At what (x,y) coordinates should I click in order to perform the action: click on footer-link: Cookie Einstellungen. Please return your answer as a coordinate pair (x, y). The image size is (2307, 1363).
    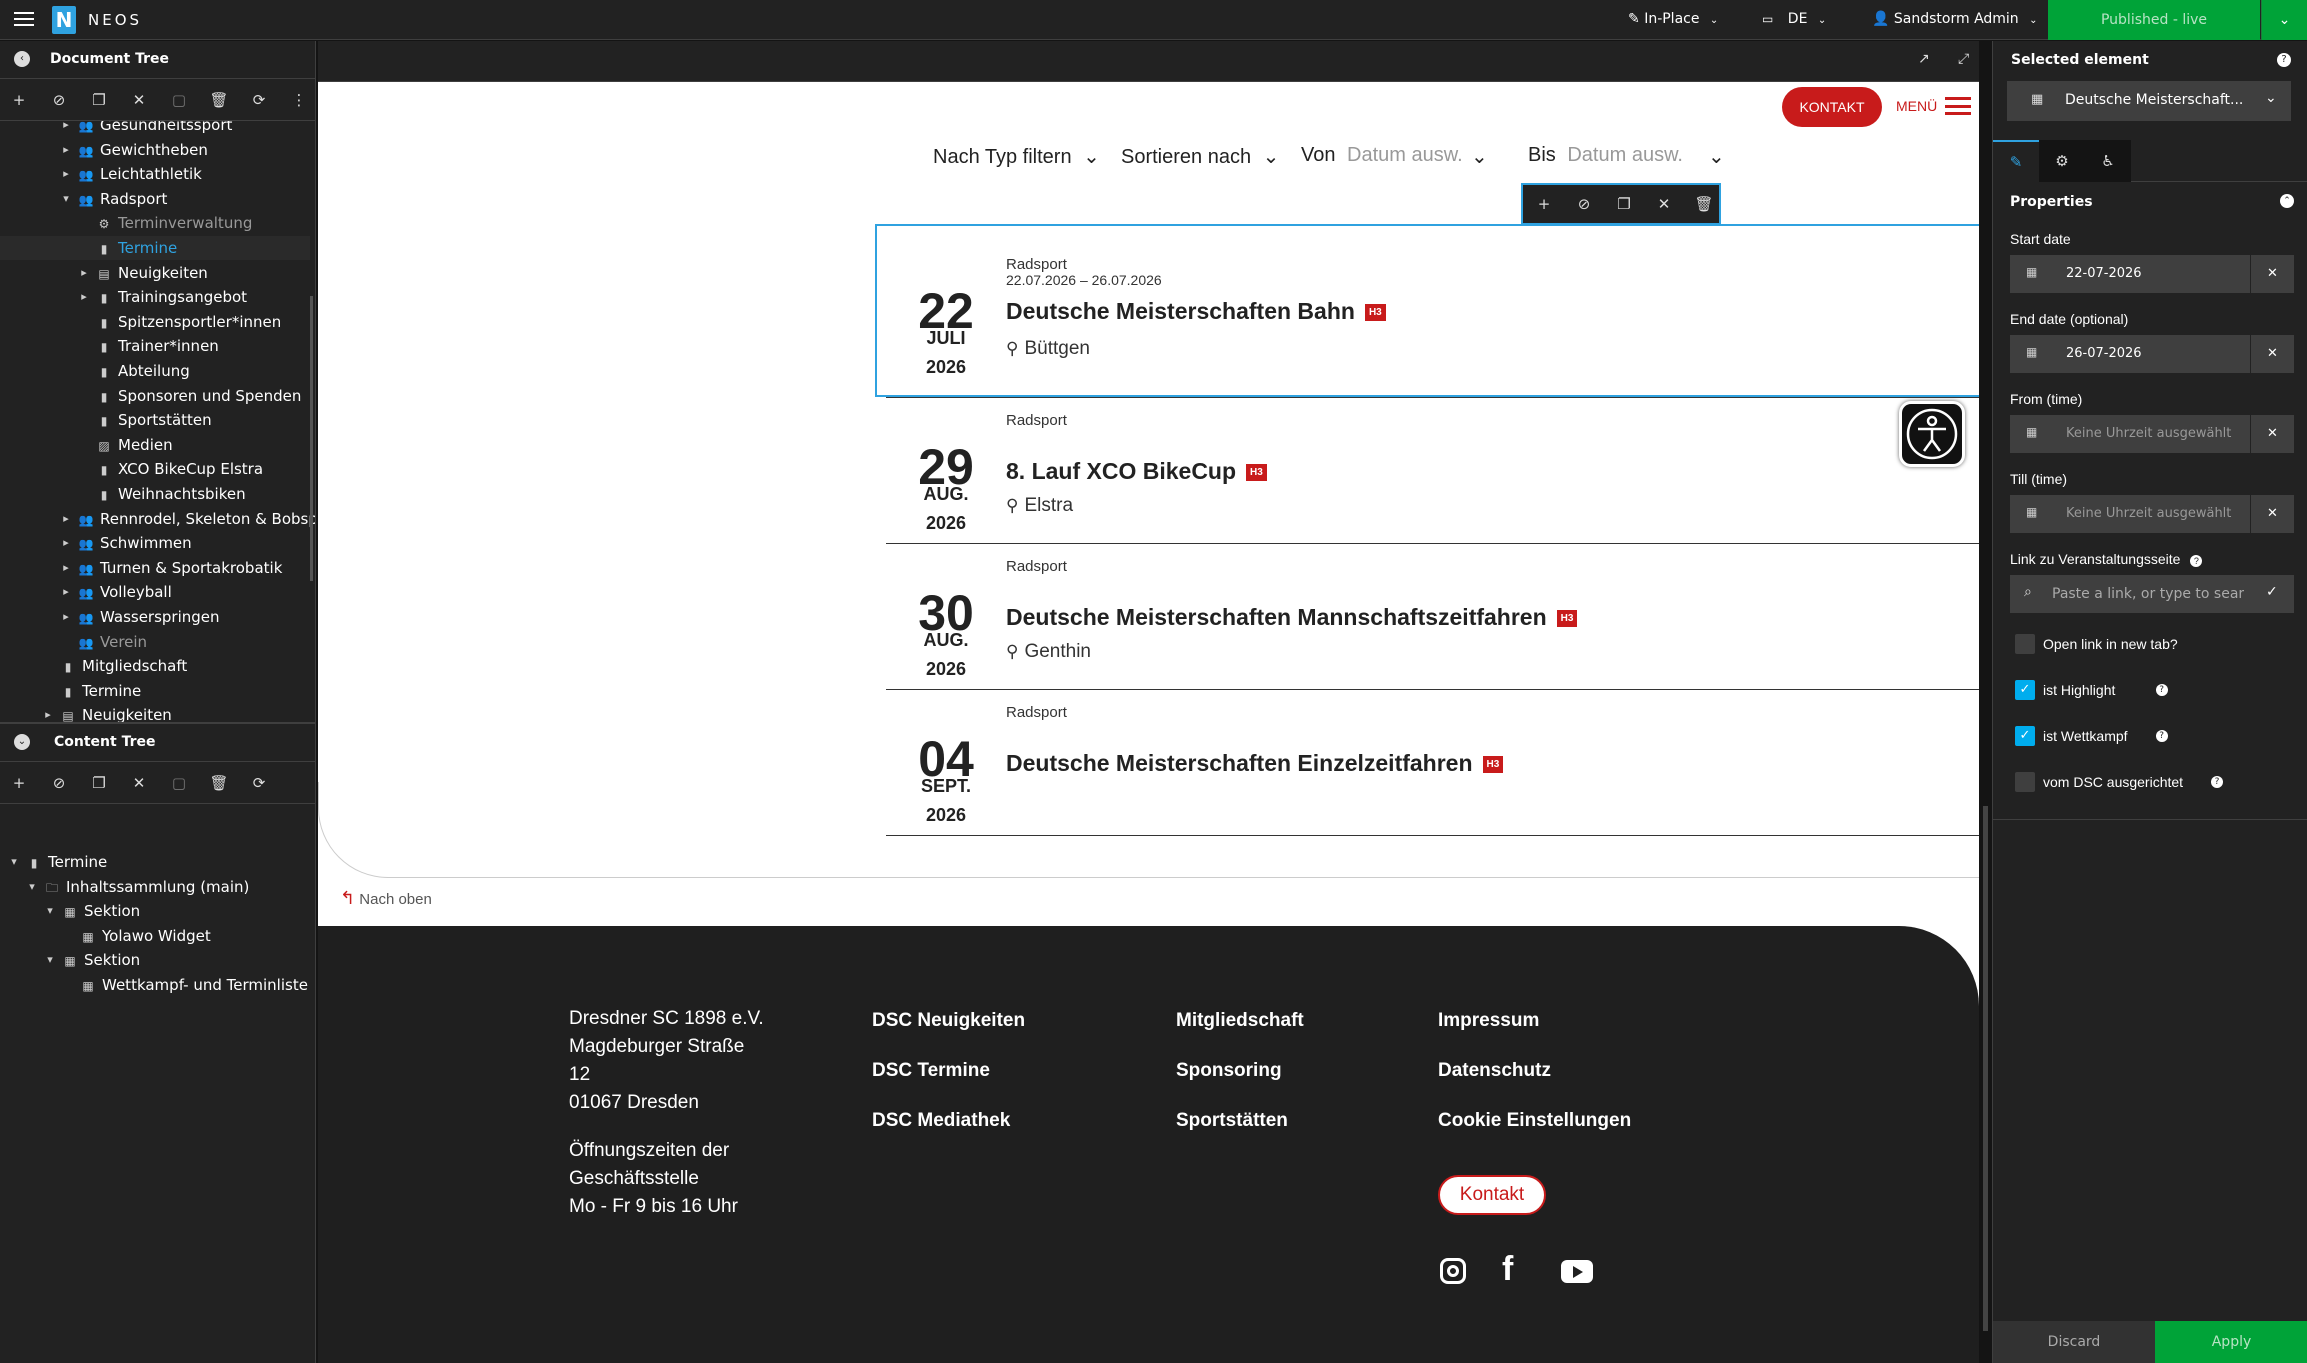
    Looking at the image, I should click on (1534, 1121).